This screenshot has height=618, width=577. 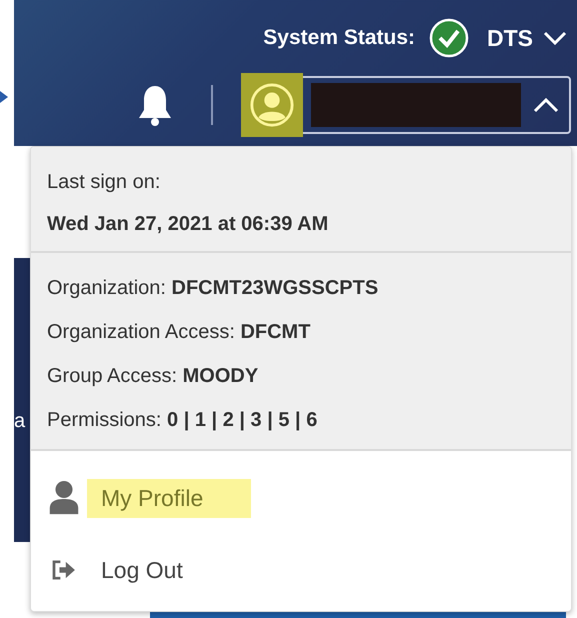 What do you see at coordinates (4, 97) in the screenshot?
I see `arrow-icon` at bounding box center [4, 97].